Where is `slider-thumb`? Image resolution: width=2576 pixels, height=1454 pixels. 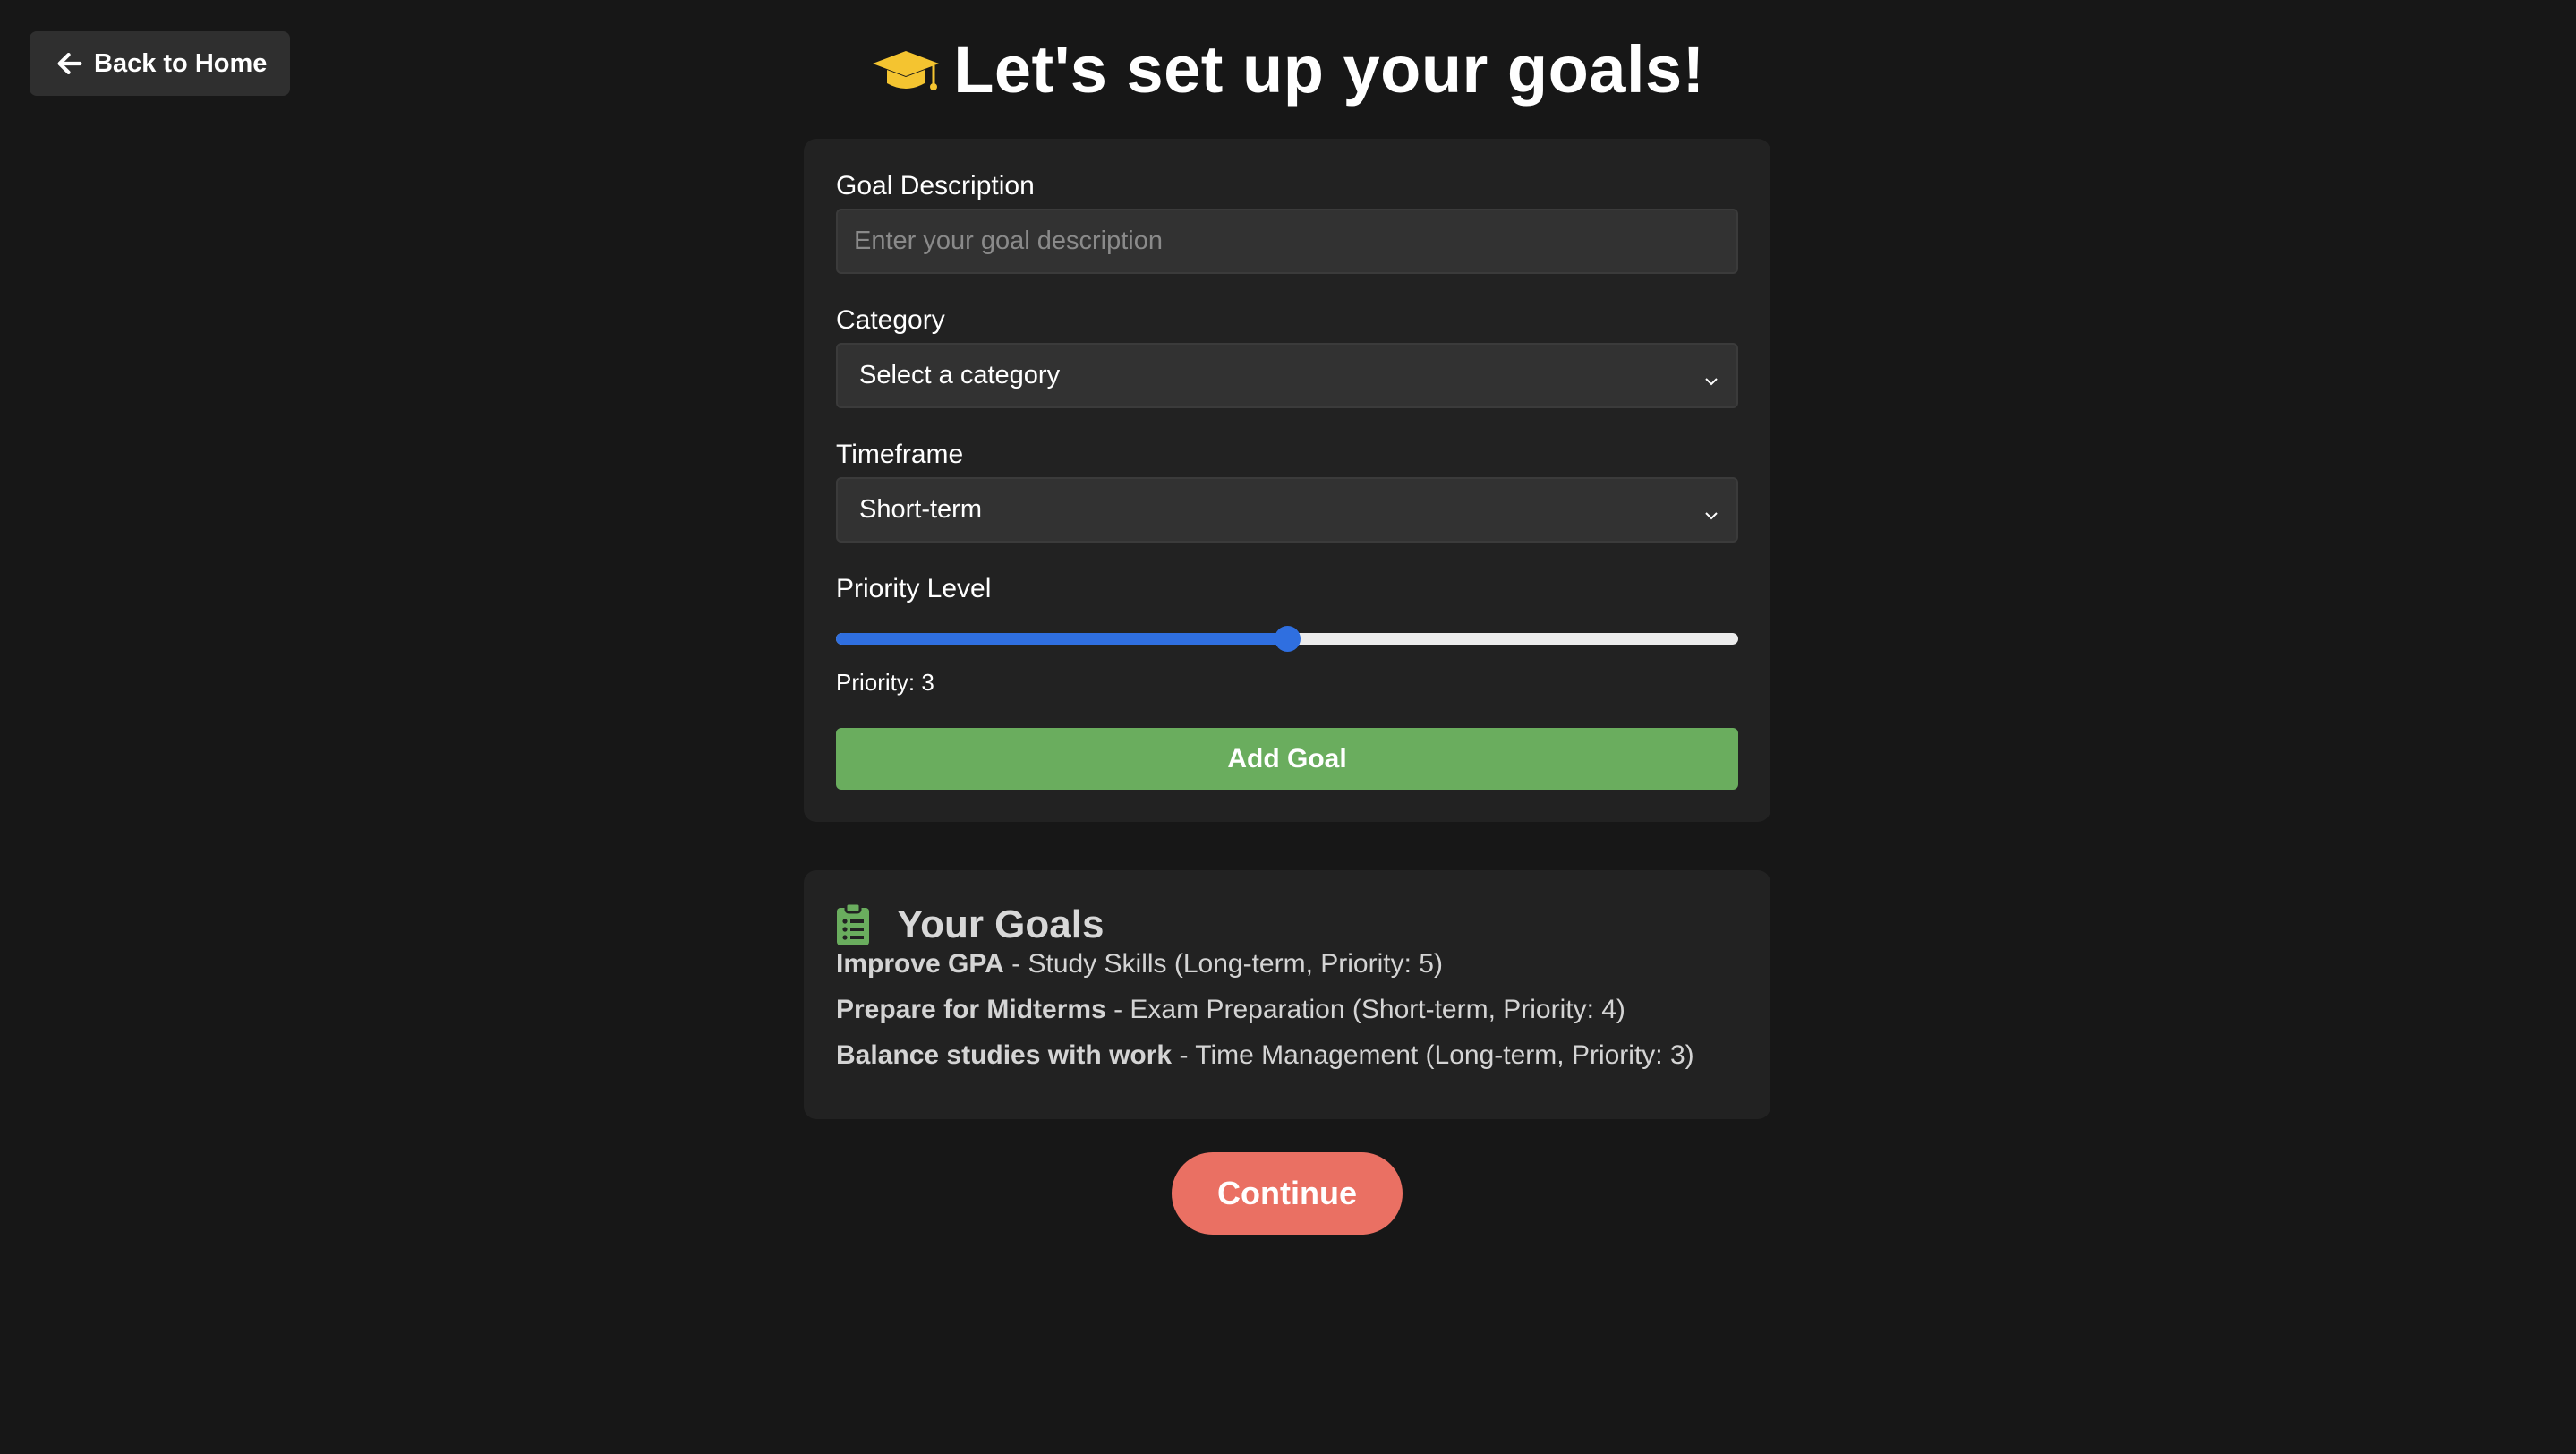
slider-thumb is located at coordinates (1288, 639).